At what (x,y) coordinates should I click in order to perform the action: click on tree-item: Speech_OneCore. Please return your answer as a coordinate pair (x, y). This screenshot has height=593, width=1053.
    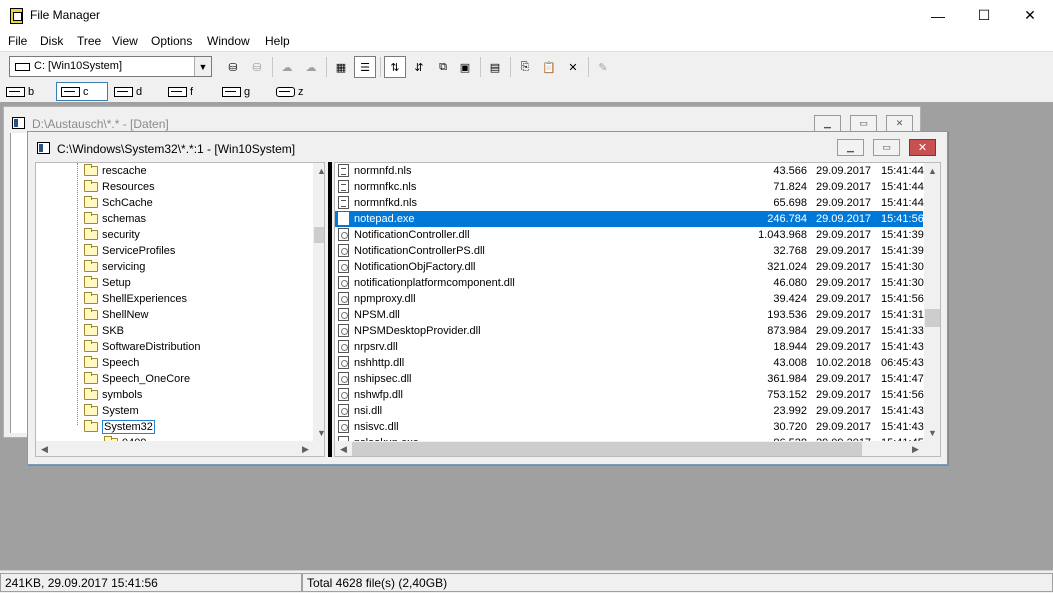
    Looking at the image, I should click on (137, 379).